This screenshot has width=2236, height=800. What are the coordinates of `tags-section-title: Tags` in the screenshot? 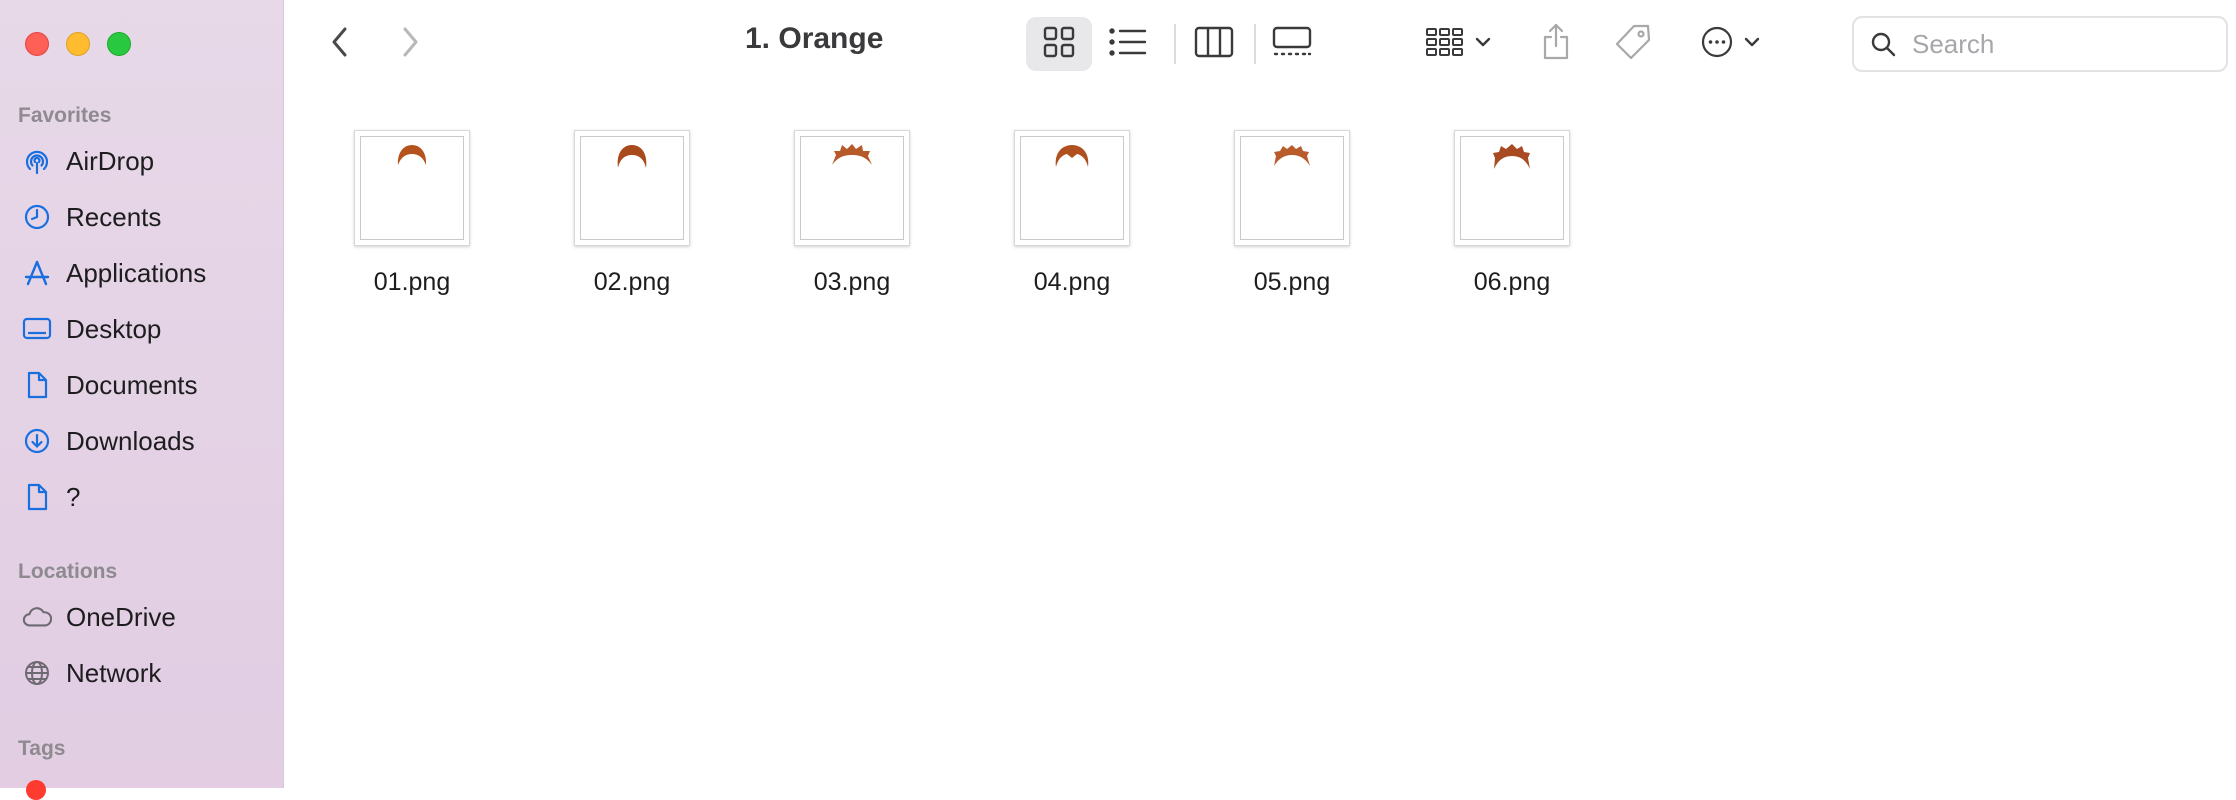 It's located at (42, 748).